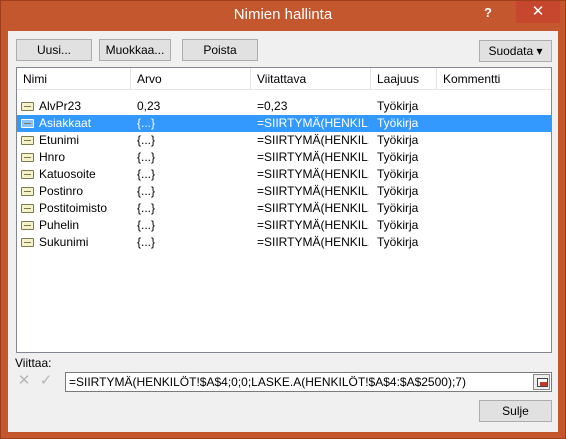 The image size is (566, 439). I want to click on list-item: Puhelin {...} =SIIRTYMÄ(HENKIL... Työkirja, so click(284, 225).